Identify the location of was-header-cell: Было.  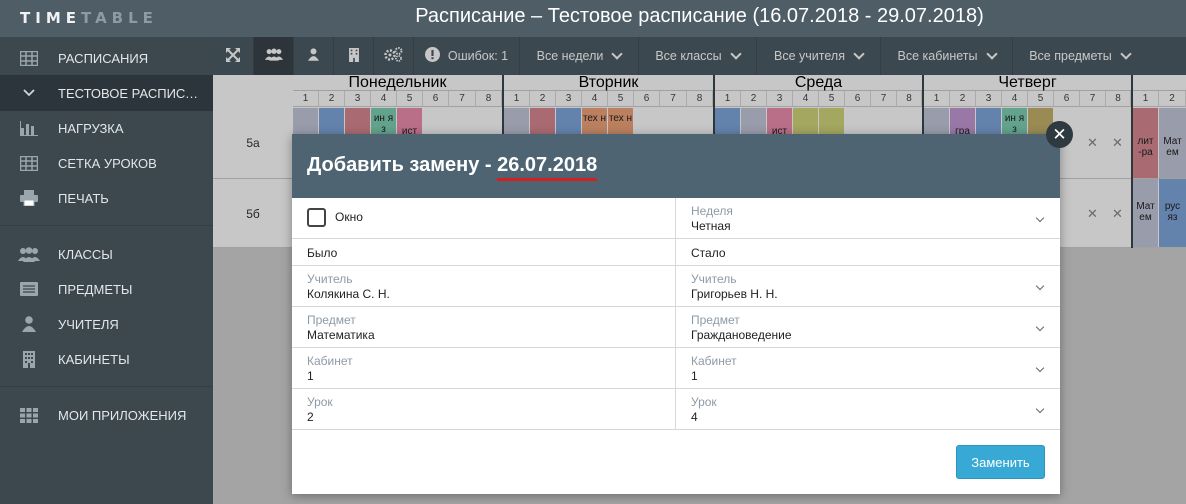
(484, 252).